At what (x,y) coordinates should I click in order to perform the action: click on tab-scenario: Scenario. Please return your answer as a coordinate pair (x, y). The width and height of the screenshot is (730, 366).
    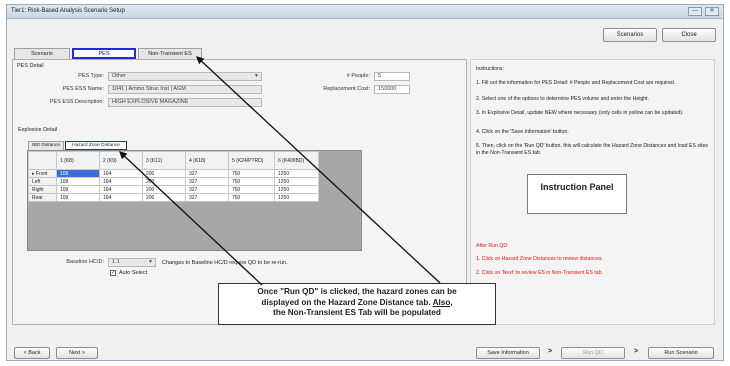
    Looking at the image, I should click on (42, 53).